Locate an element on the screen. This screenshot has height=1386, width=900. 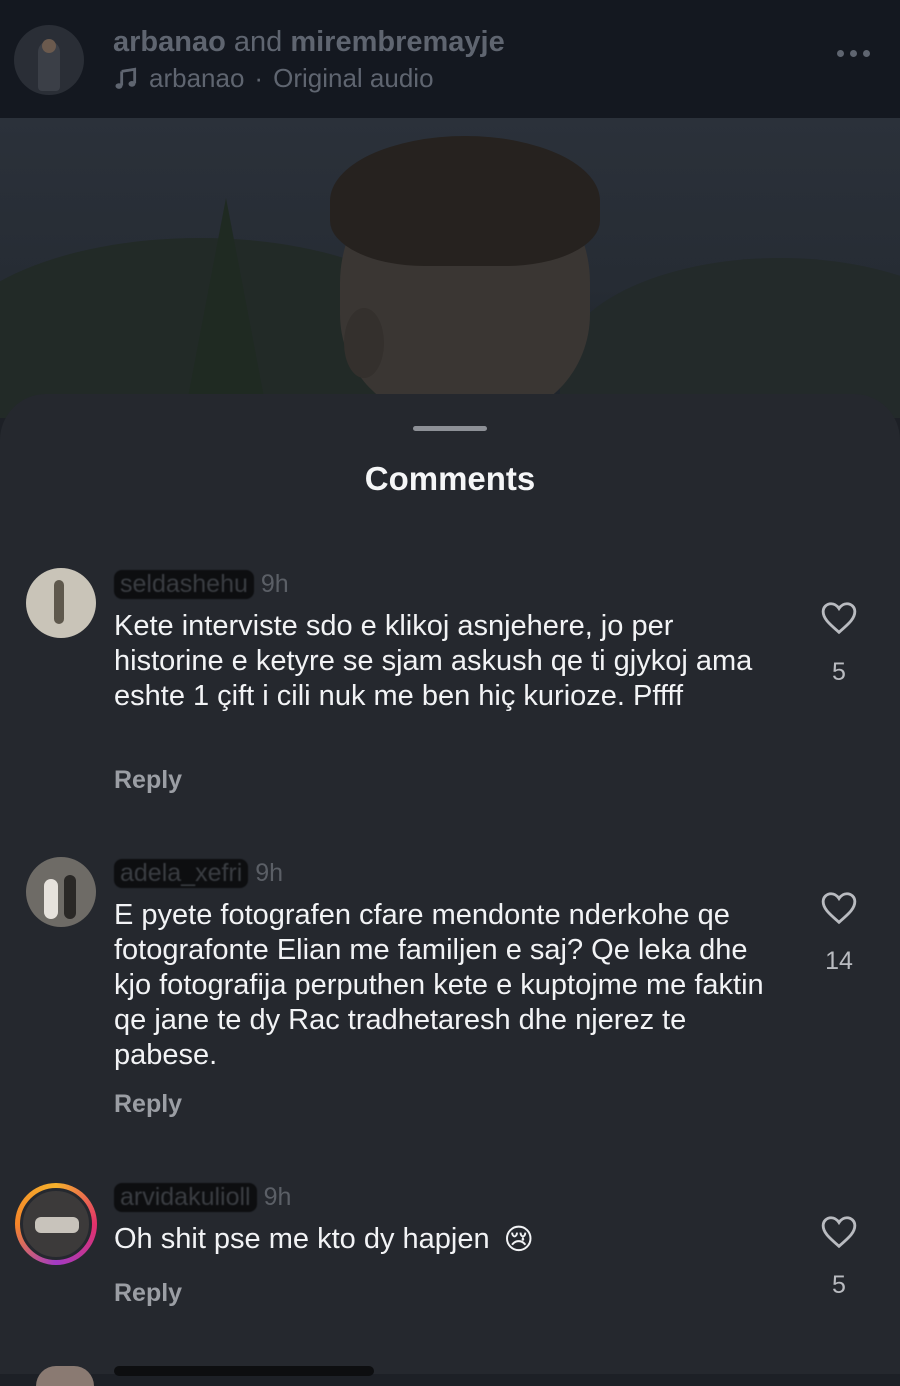
like-count: 14 is located at coordinates (839, 961).